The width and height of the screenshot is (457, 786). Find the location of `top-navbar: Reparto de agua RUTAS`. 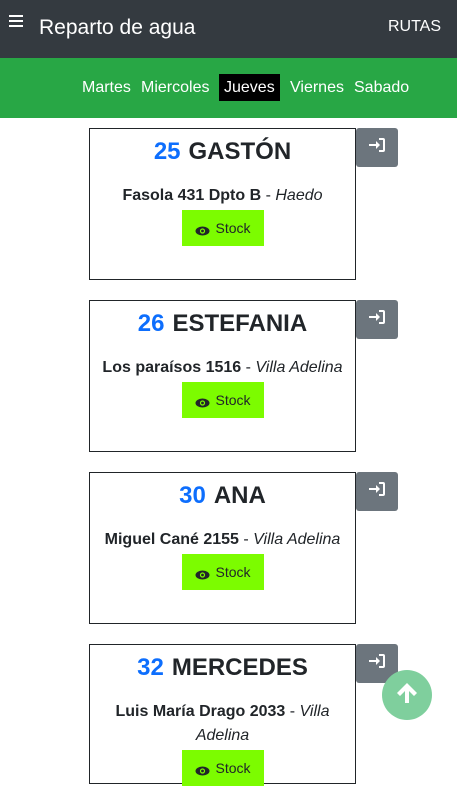

top-navbar: Reparto de agua RUTAS is located at coordinates (228, 29).